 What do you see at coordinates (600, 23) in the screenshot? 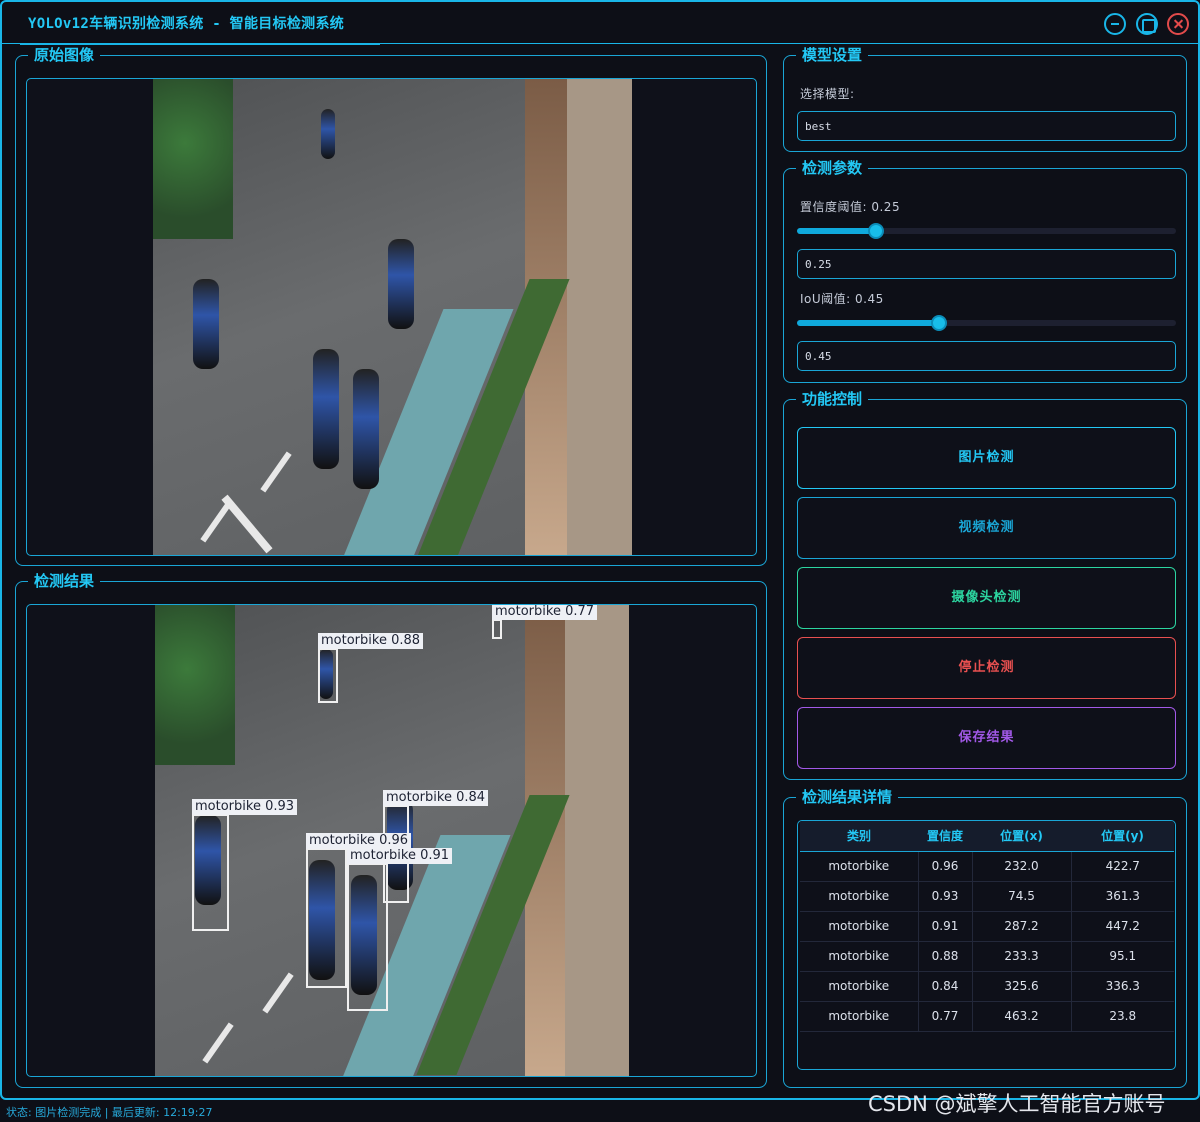
I see `title-bar: YOLOv12车辆识别检测系统 - 智能目标检测系统` at bounding box center [600, 23].